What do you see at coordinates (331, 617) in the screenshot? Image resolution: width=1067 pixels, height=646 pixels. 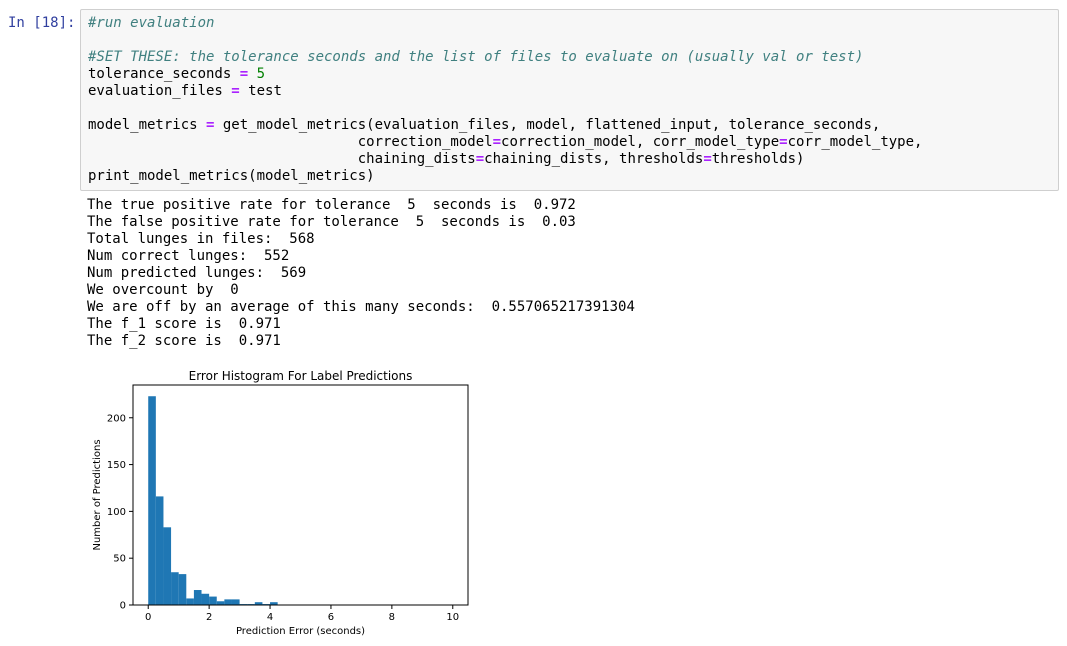 I see `x-tick-label: 6` at bounding box center [331, 617].